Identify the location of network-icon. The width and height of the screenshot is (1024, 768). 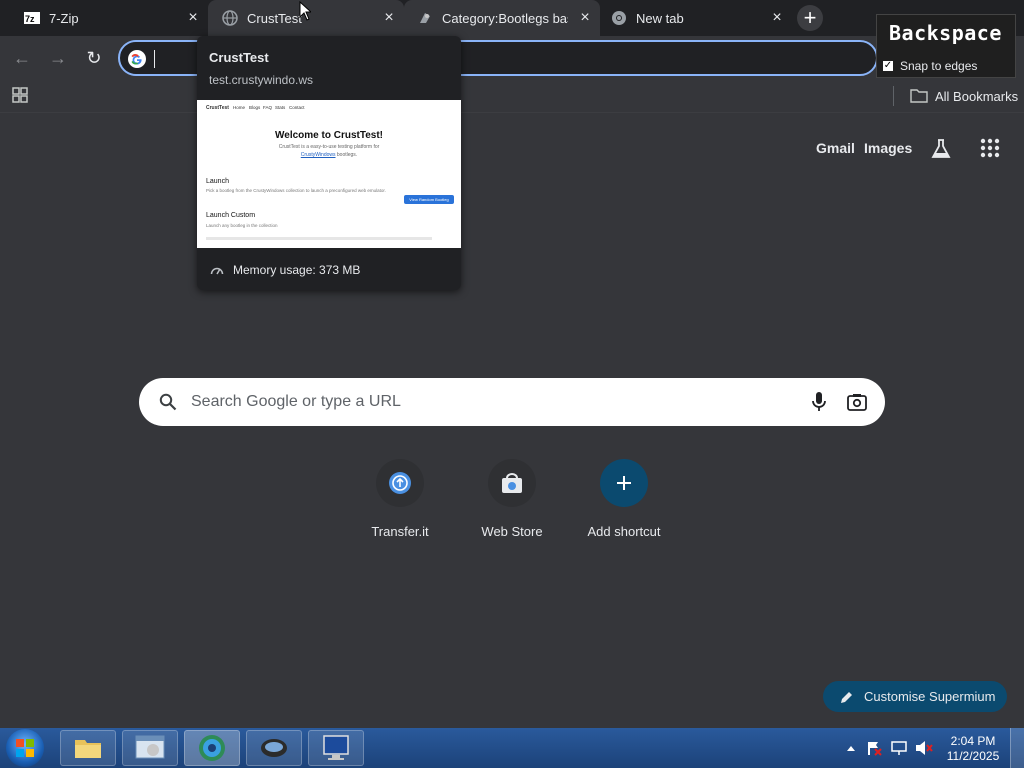
(899, 748).